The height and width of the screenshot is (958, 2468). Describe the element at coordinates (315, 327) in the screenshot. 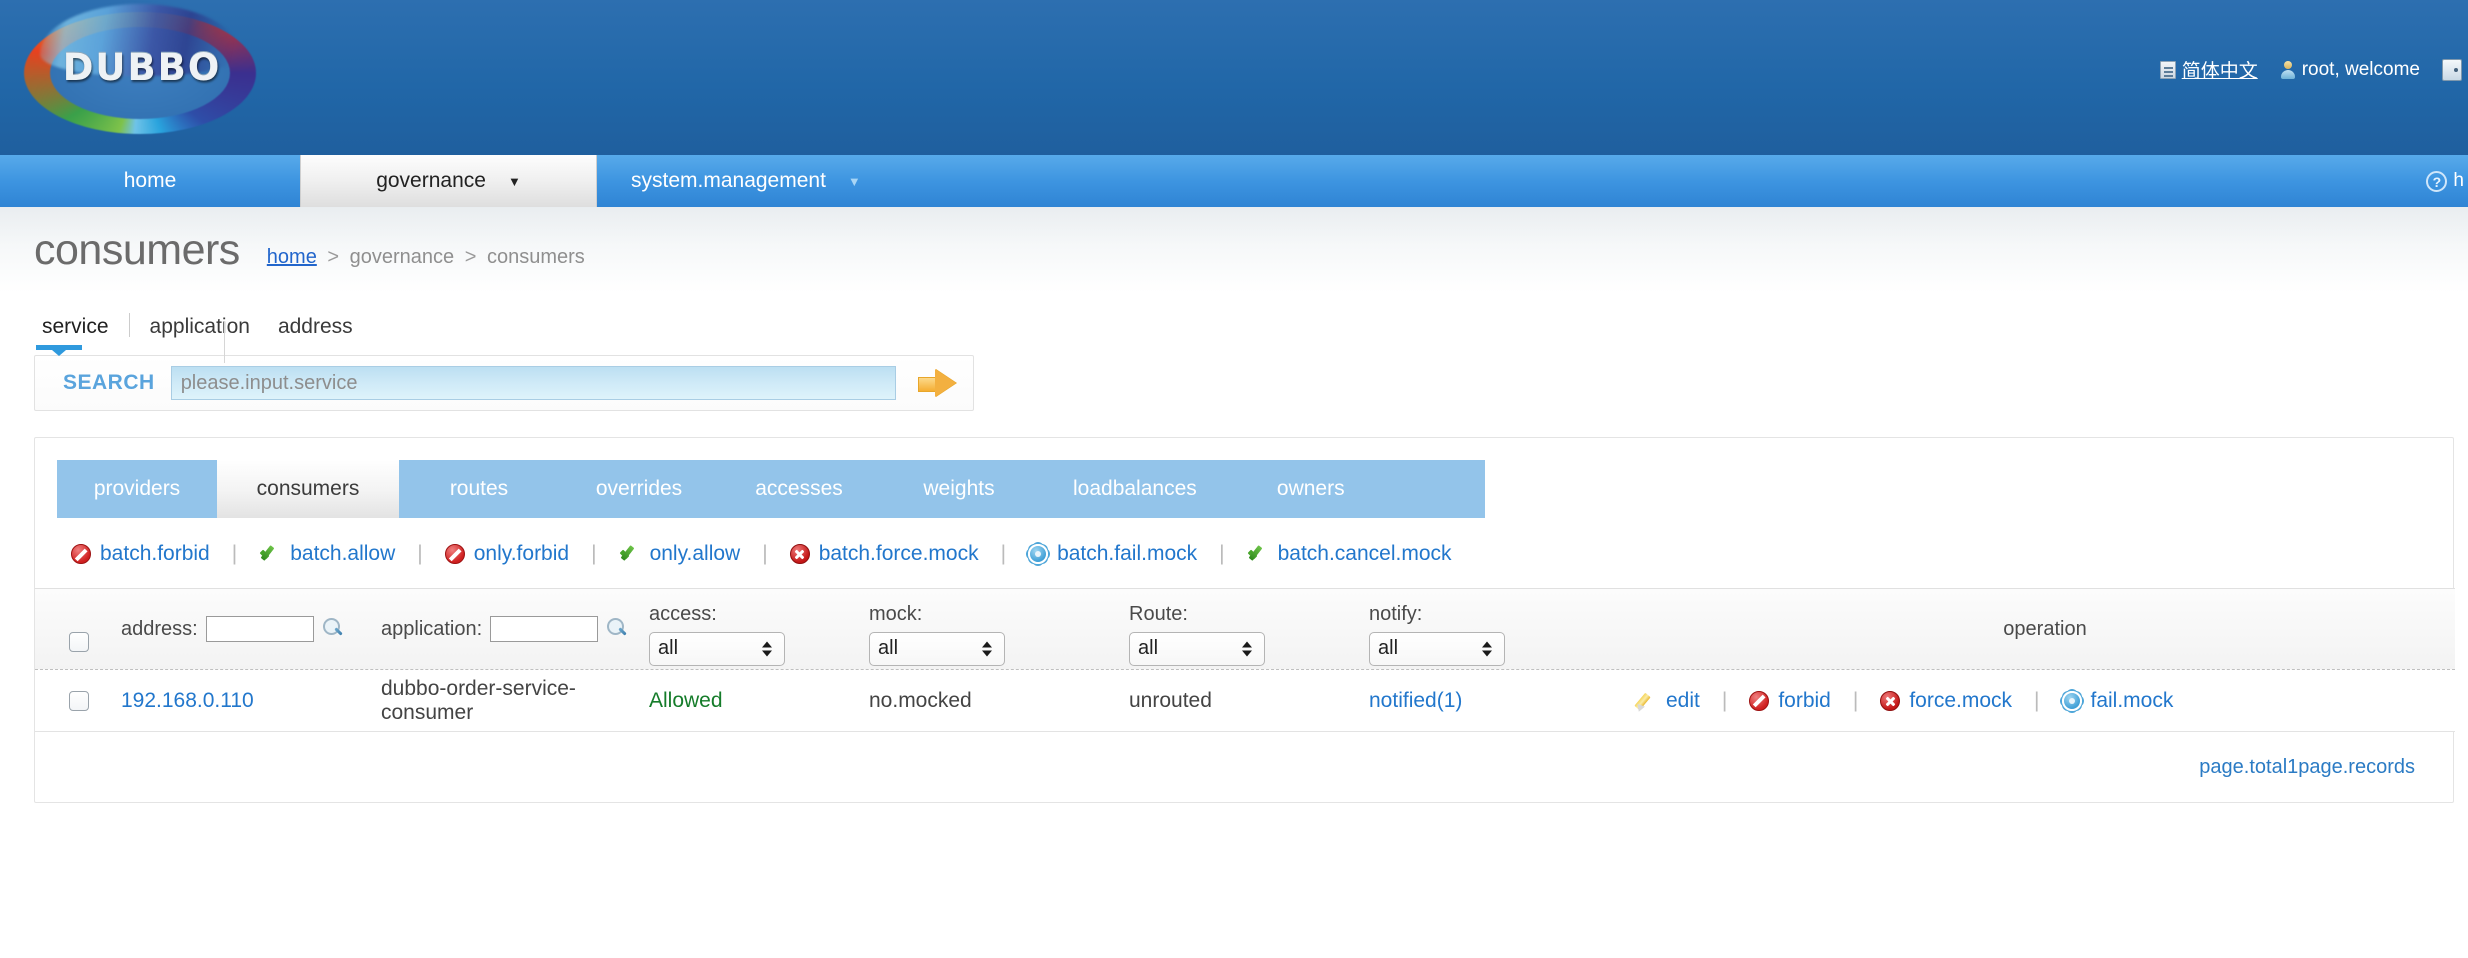

I see `subtab-address: address` at that location.